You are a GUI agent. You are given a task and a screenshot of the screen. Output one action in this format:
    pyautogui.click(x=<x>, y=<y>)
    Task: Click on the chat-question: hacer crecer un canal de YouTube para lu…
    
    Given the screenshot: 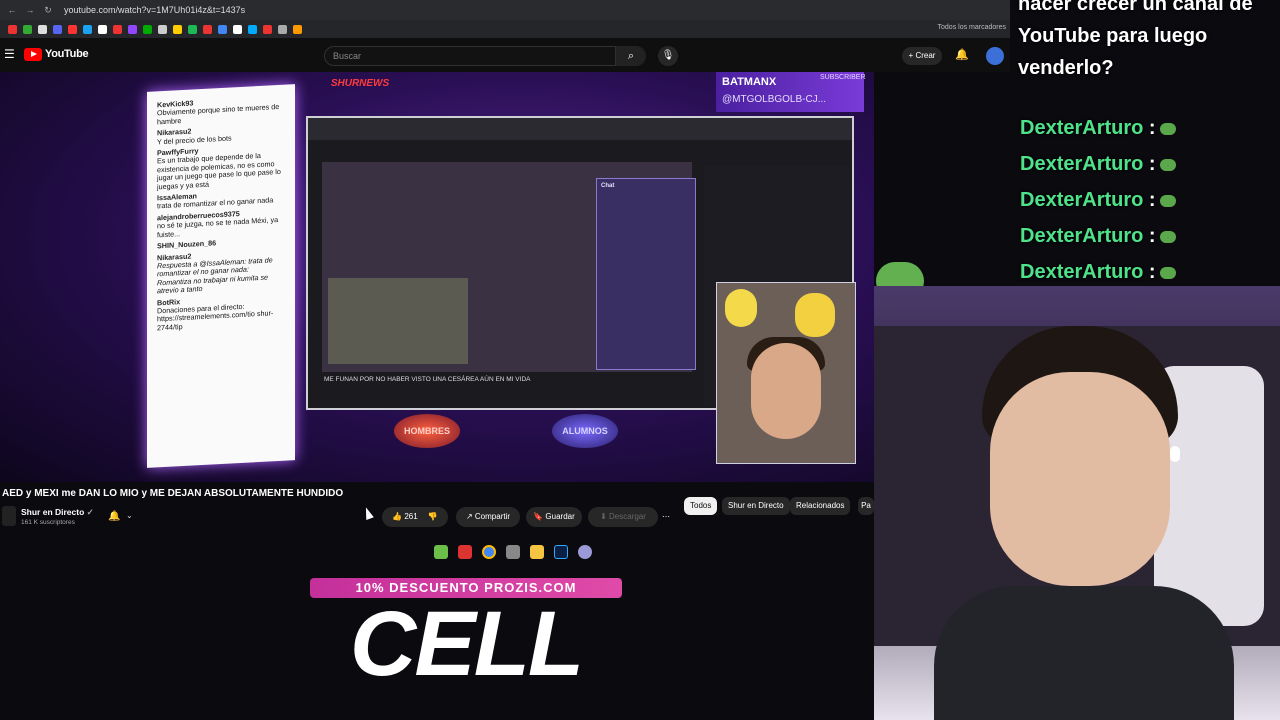 What is the action you would take?
    pyautogui.click(x=1149, y=42)
    